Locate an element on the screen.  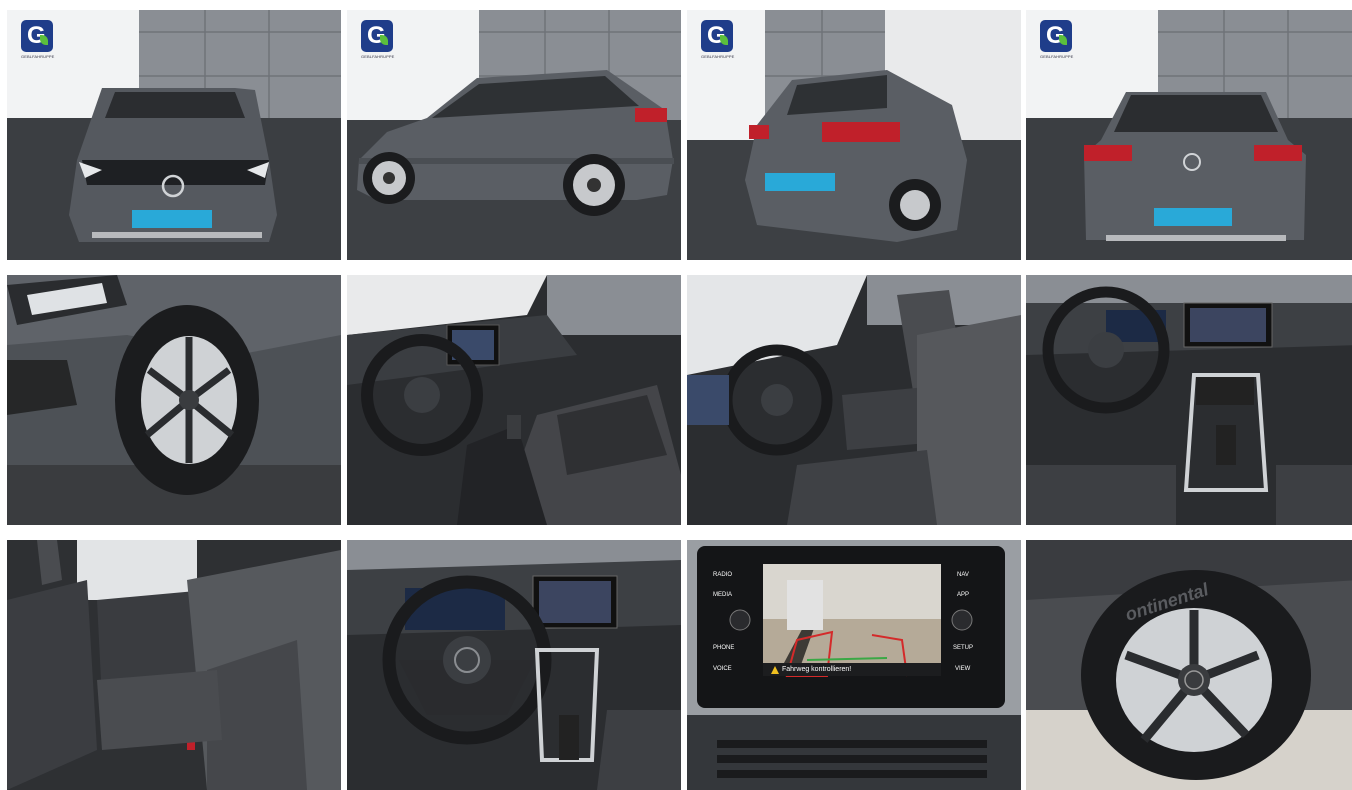
photo-front-view: G GEBLFAHRUPPE is located at coordinates (174, 135).